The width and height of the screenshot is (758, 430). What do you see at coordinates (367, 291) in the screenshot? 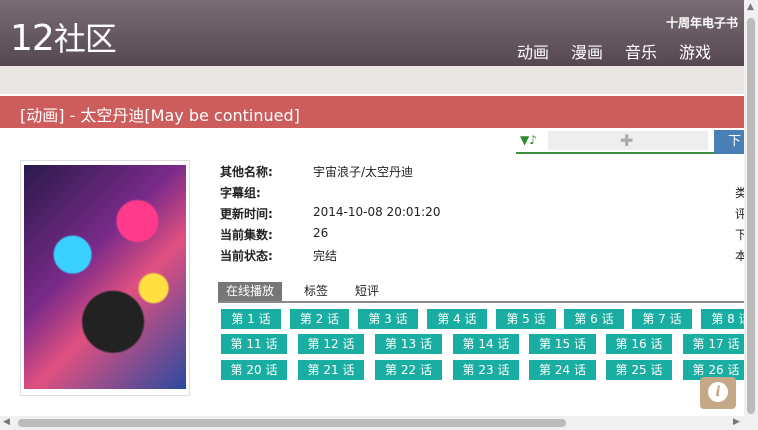
I see `tab-reviews: 短评` at bounding box center [367, 291].